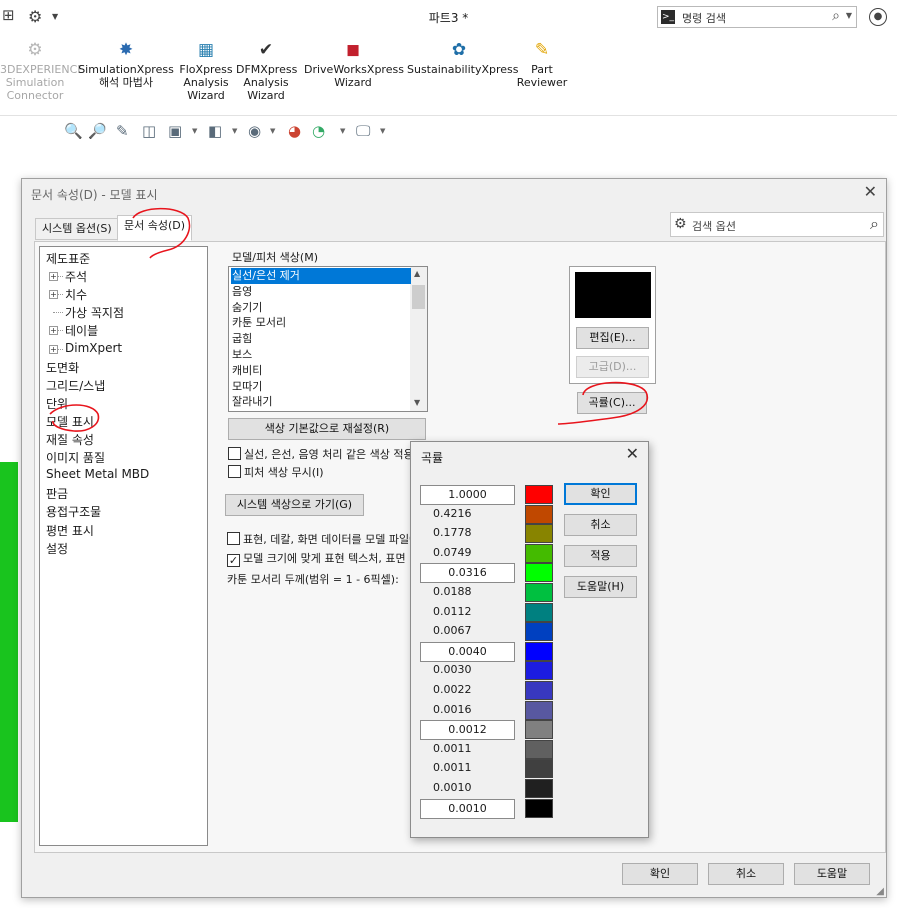 The width and height of the screenshot is (897, 908). I want to click on view-settings-icon: 🖵, so click(363, 131).